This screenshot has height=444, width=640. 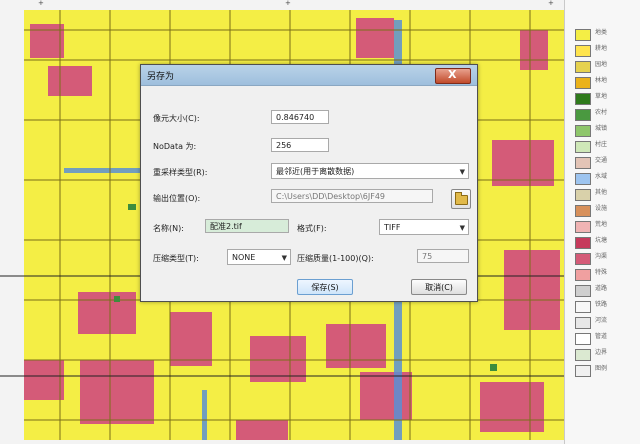 What do you see at coordinates (601, 192) in the screenshot?
I see `legend-label: 其他` at bounding box center [601, 192].